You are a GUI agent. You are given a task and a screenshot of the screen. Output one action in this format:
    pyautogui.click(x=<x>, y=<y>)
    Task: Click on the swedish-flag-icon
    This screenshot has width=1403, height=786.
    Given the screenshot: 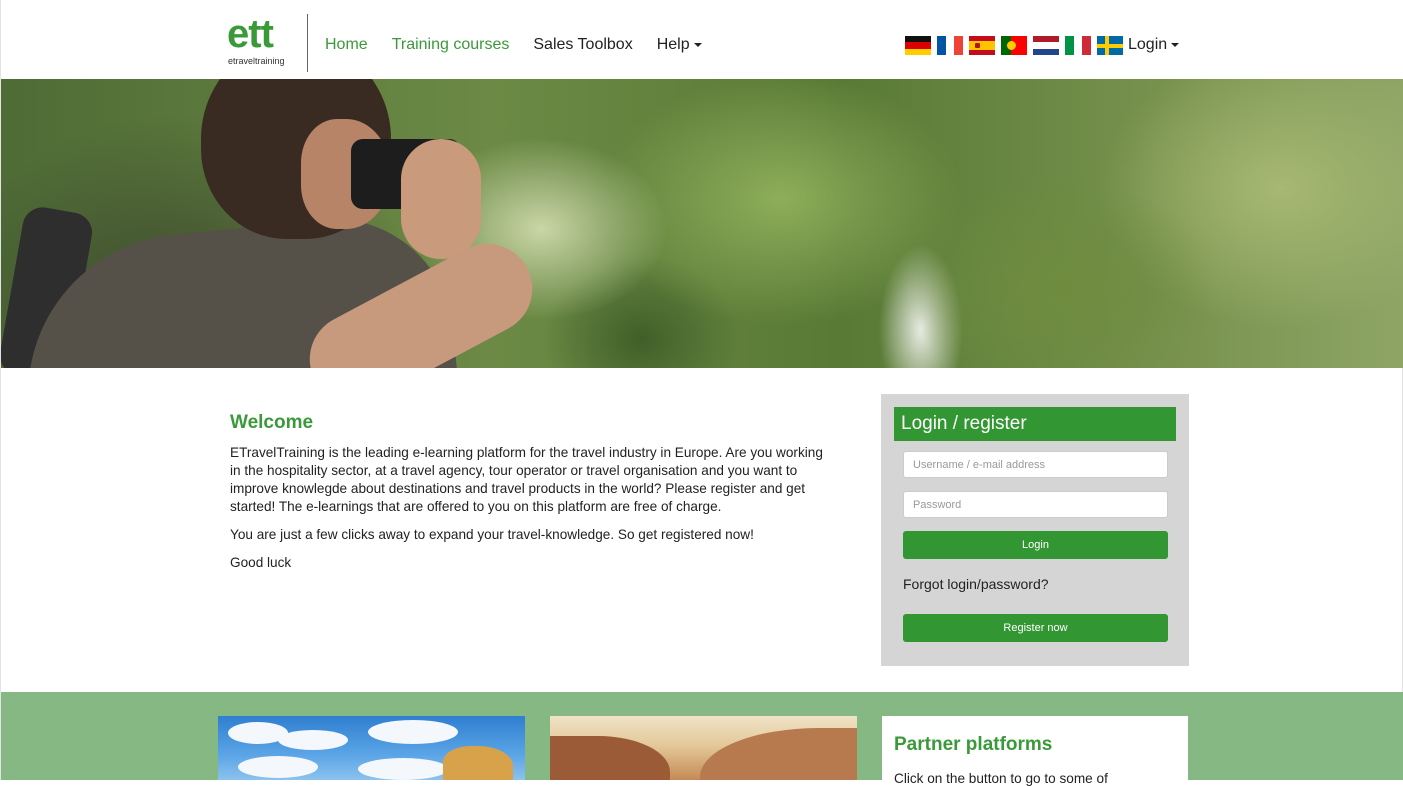 What is the action you would take?
    pyautogui.click(x=1110, y=45)
    